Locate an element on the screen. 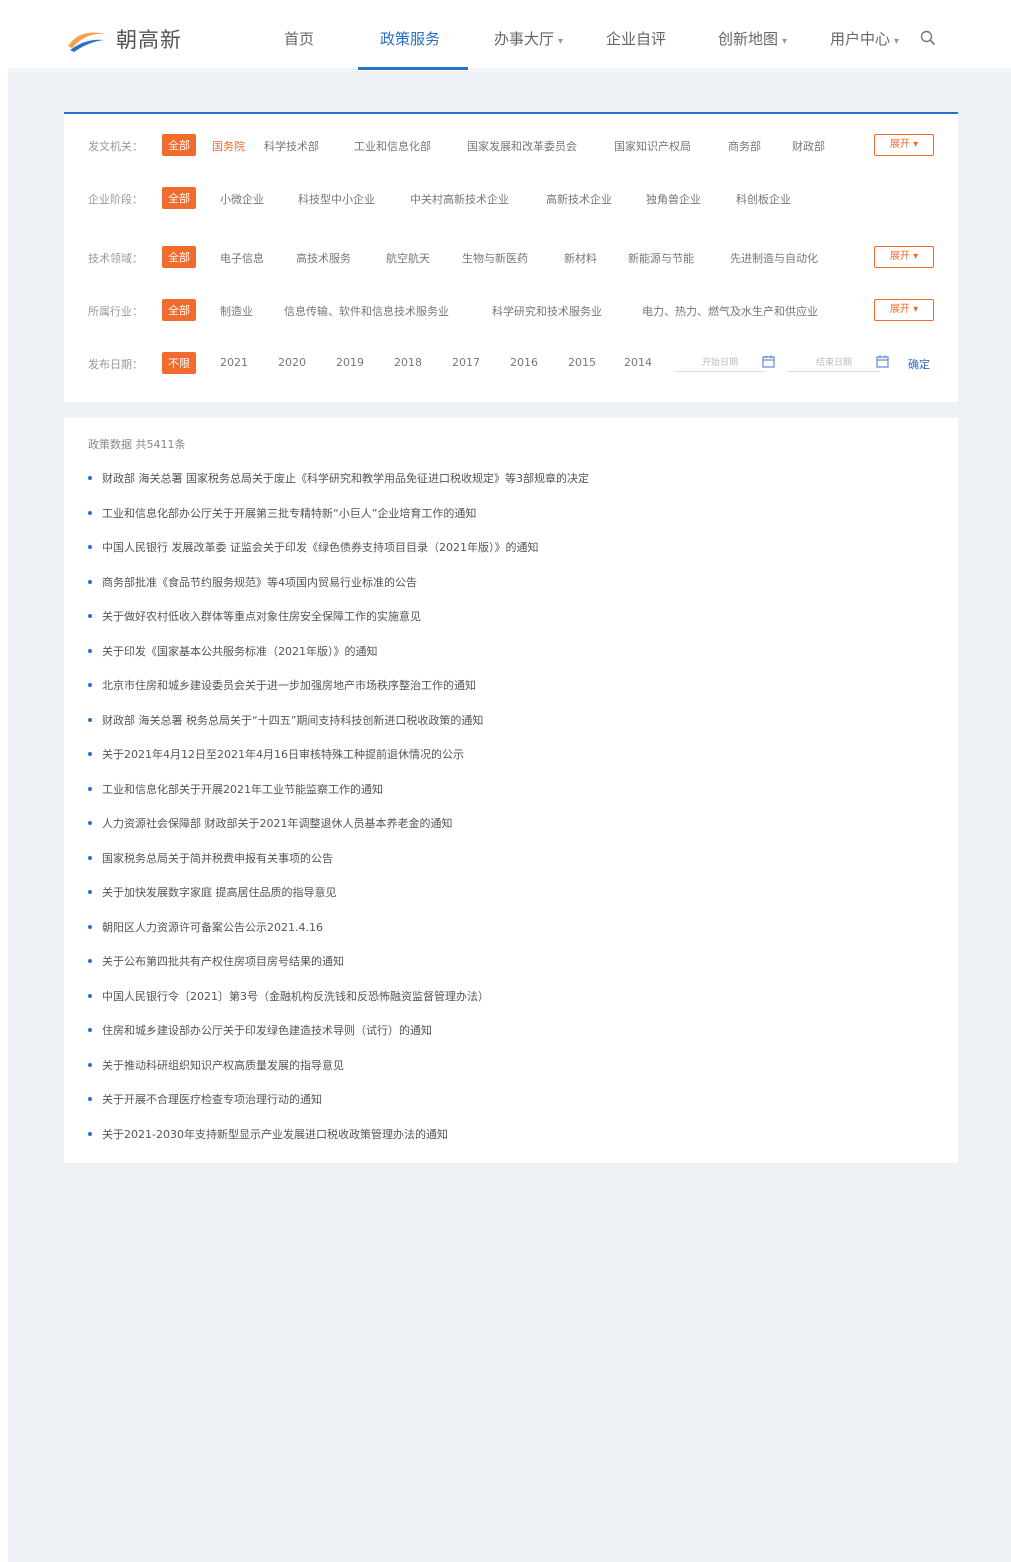 The image size is (1011, 1562). policy-list-item: 关于公布第四批共有产权住房项目房号结果的通知 is located at coordinates (338, 970).